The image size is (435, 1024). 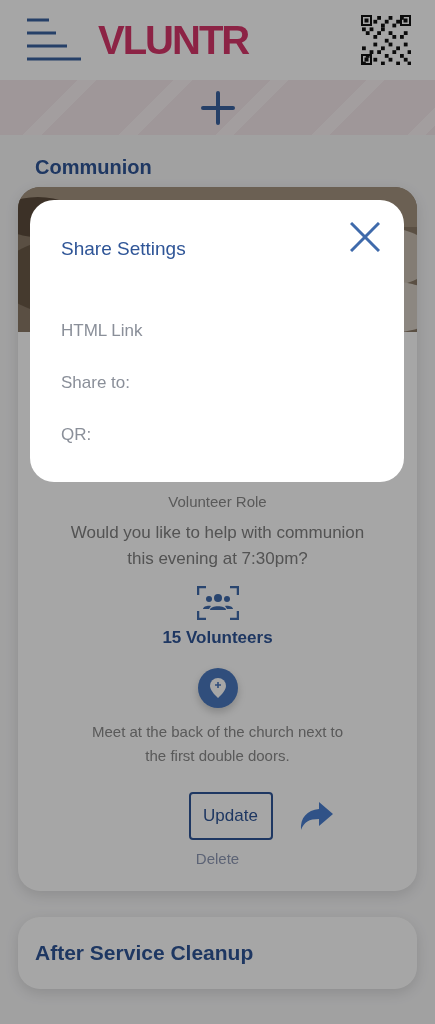 What do you see at coordinates (217, 546) in the screenshot?
I see `event-description: Would you like to help with communion this evening at 7:30pm?` at bounding box center [217, 546].